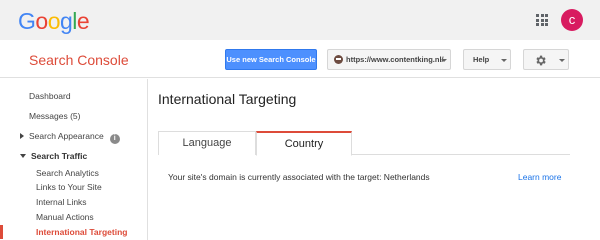 The width and height of the screenshot is (600, 240). Describe the element at coordinates (61, 202) in the screenshot. I see `sidebar-item-internal-links: Internal Links` at that location.